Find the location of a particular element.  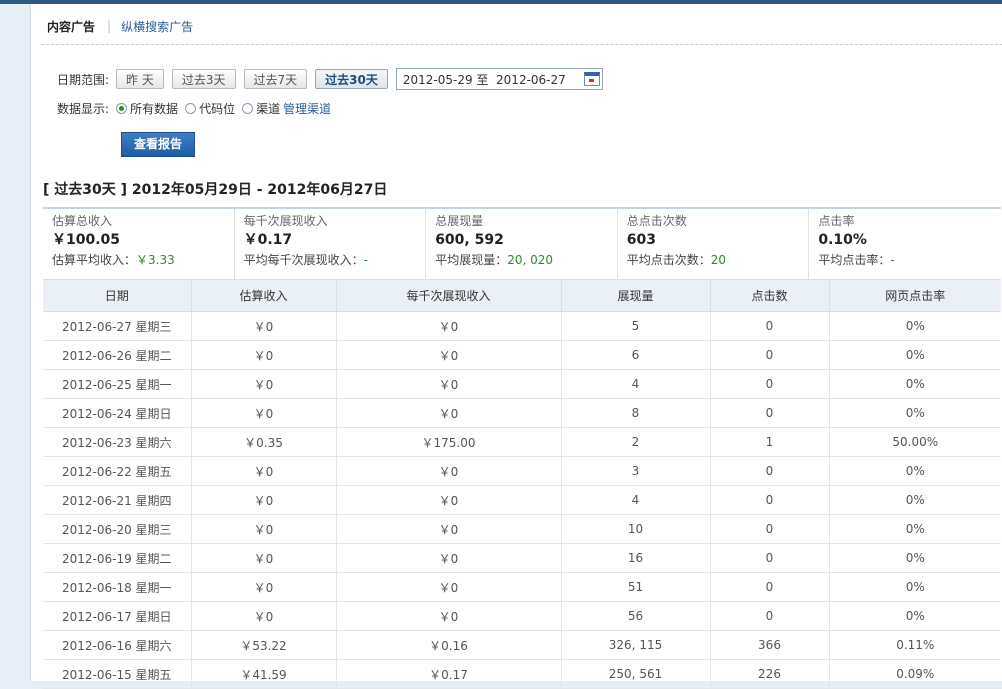

cell-impressions: 3 is located at coordinates (636, 471).